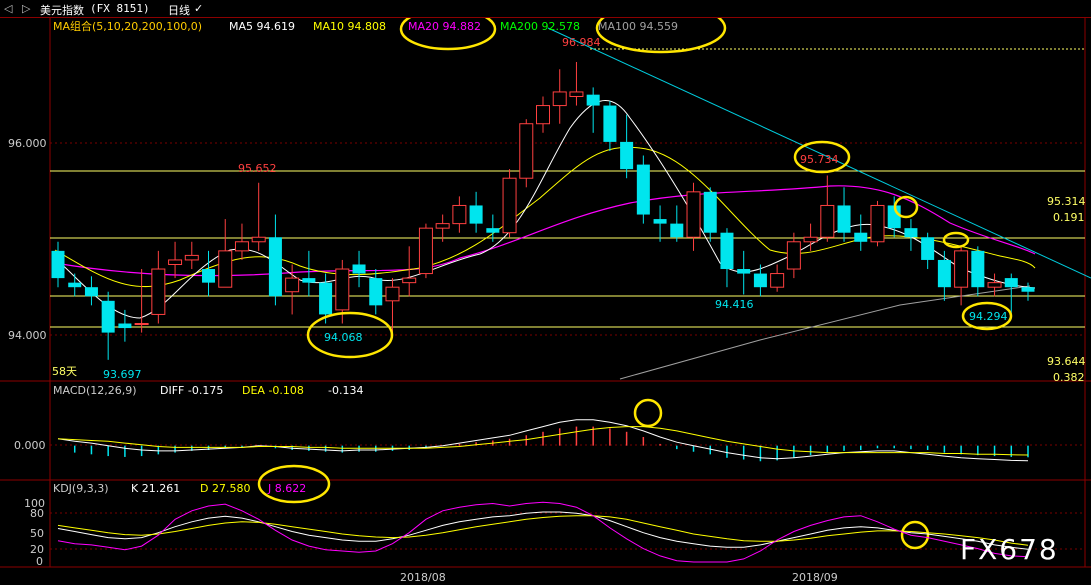  What do you see at coordinates (127, 26) in the screenshot?
I see `ma-indicator-label: MA组合(5,10,20,200,100,0)` at bounding box center [127, 26].